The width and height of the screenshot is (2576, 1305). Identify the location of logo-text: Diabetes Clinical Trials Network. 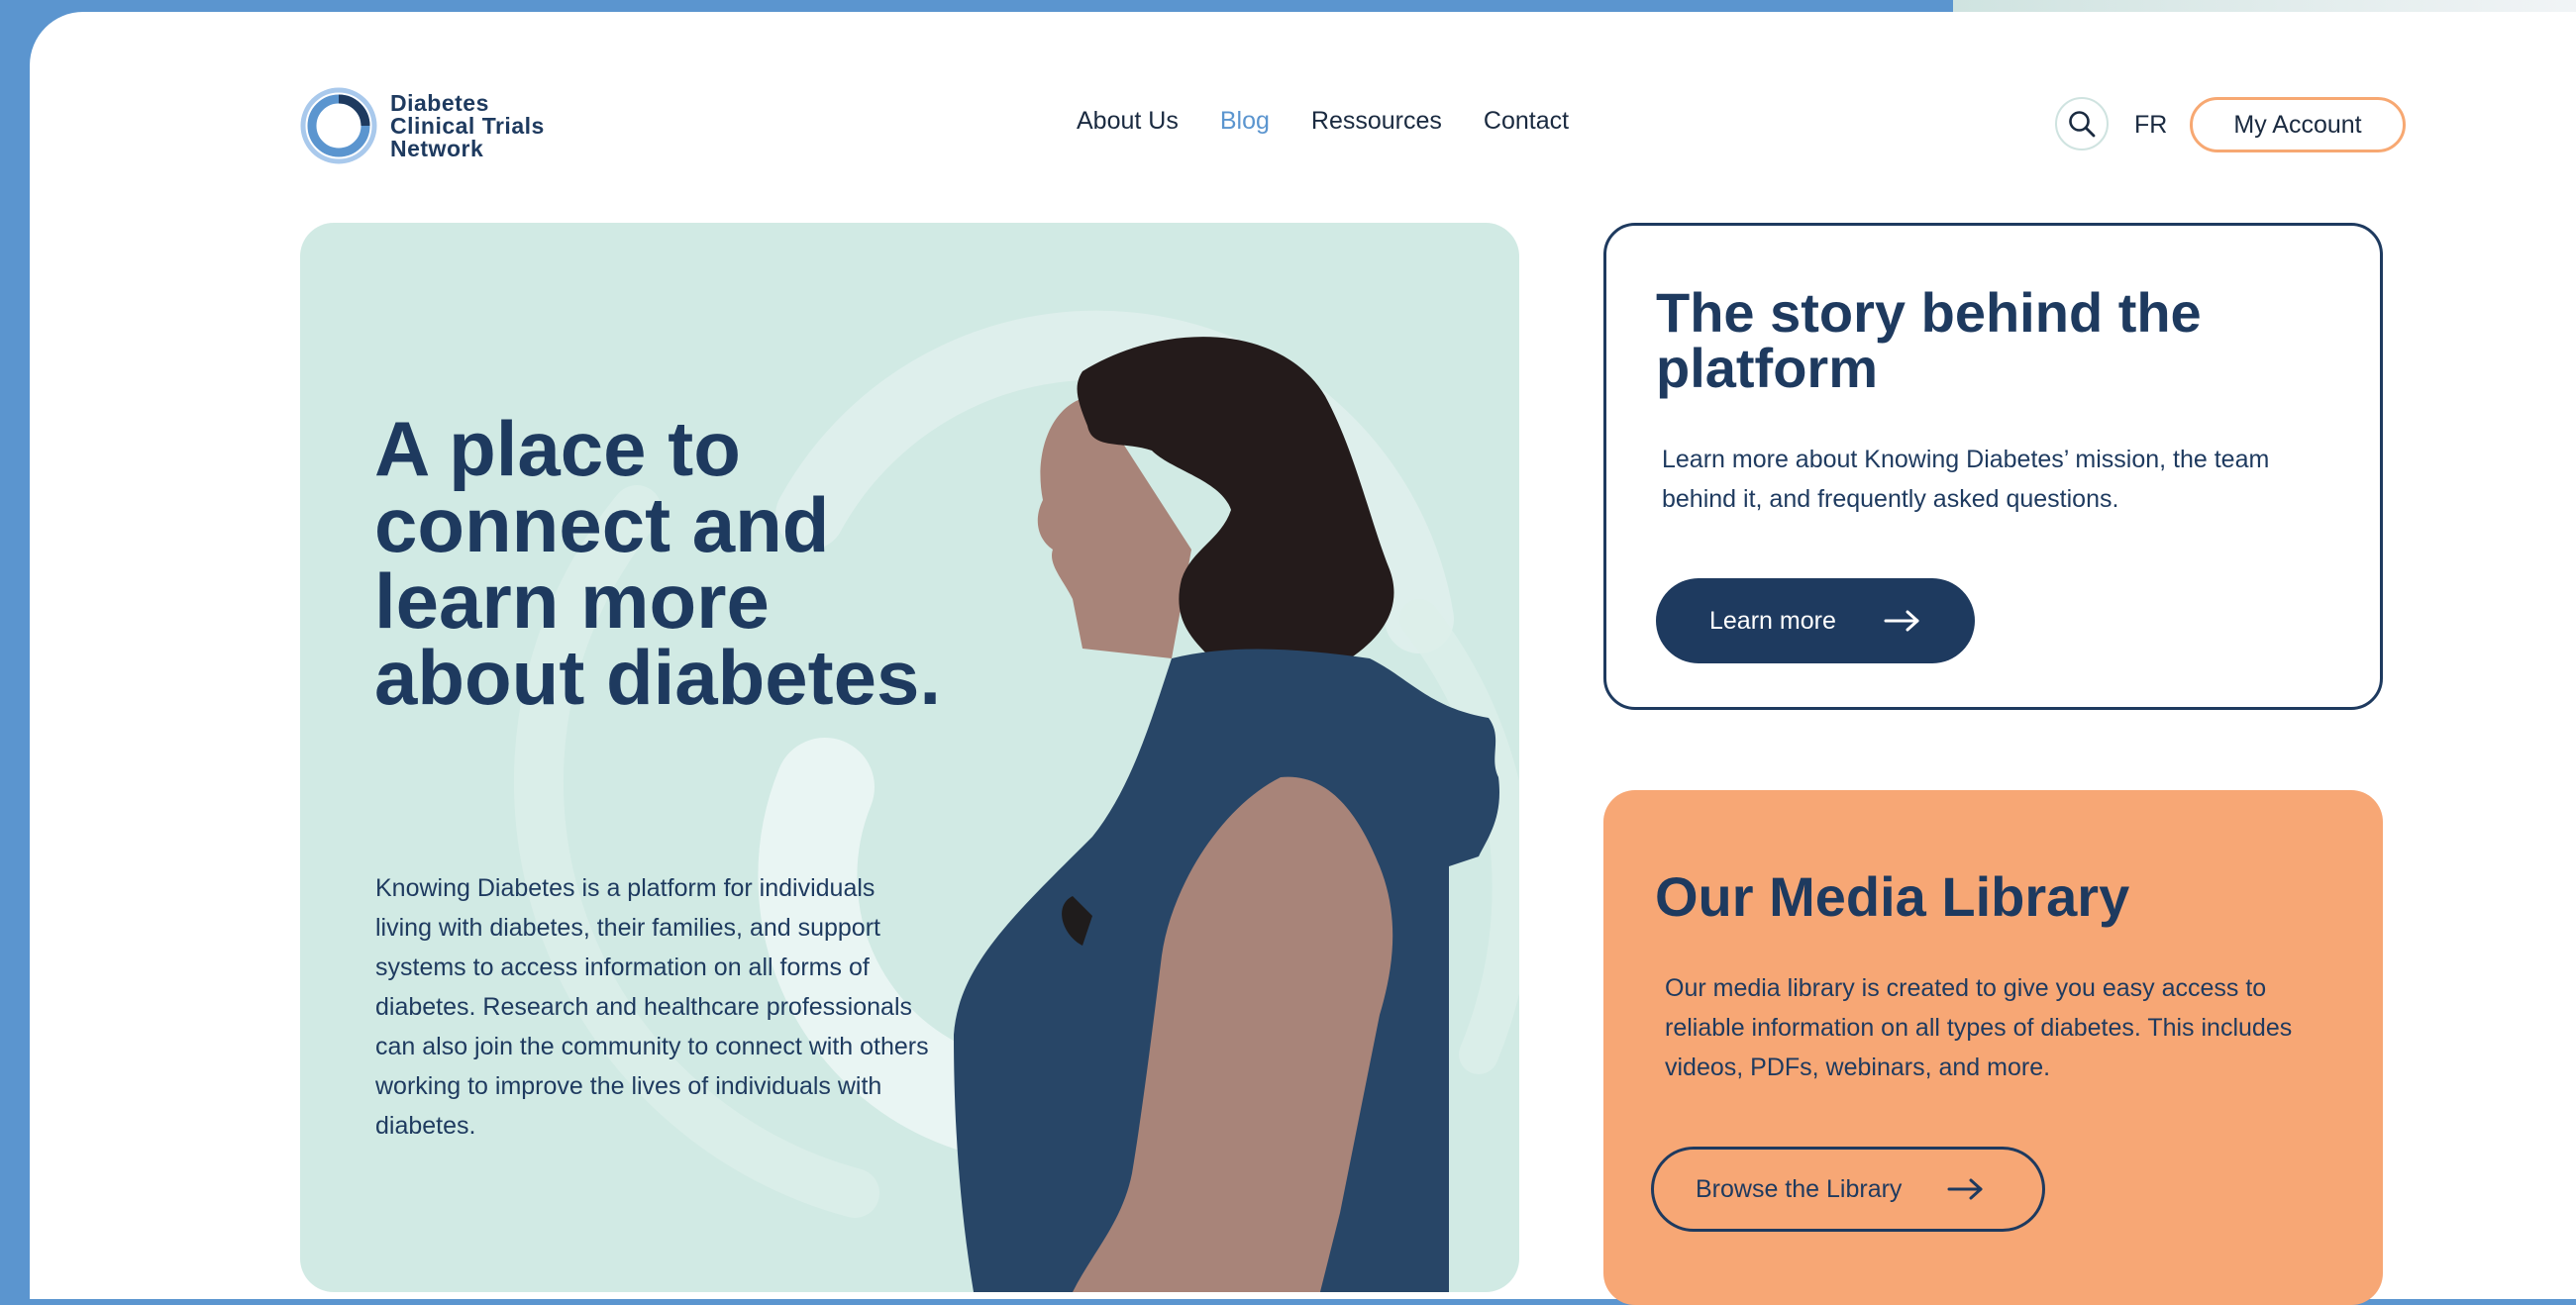
(467, 125).